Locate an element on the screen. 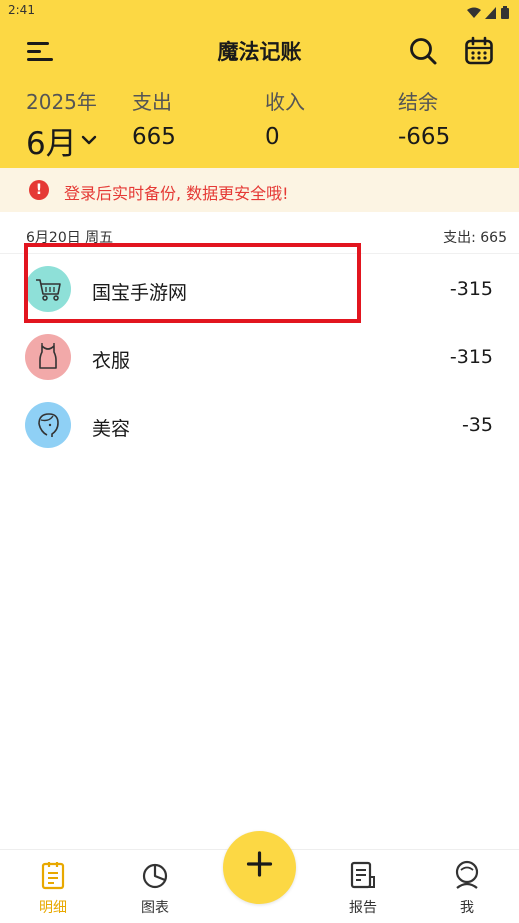 This screenshot has width=519, height=923. plus-icon is located at coordinates (259, 871).